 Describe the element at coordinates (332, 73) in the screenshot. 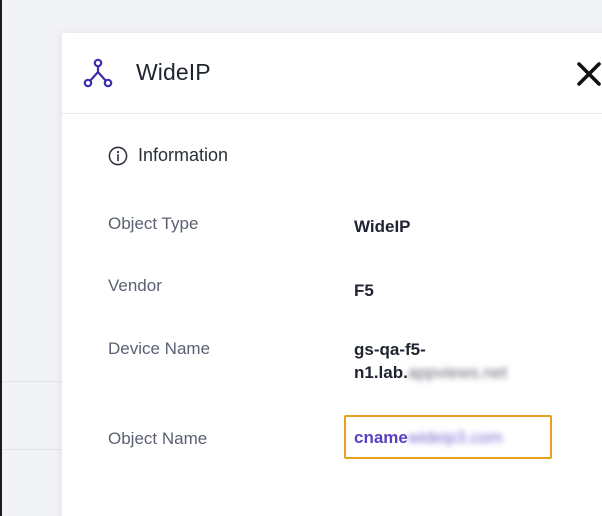

I see `drawer-header: WideIP` at that location.